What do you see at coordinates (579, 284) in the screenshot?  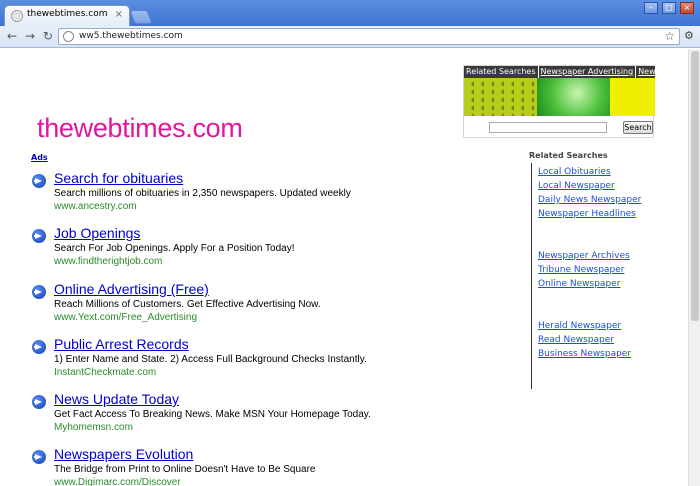 I see `related-search-link: Online Newspaper` at bounding box center [579, 284].